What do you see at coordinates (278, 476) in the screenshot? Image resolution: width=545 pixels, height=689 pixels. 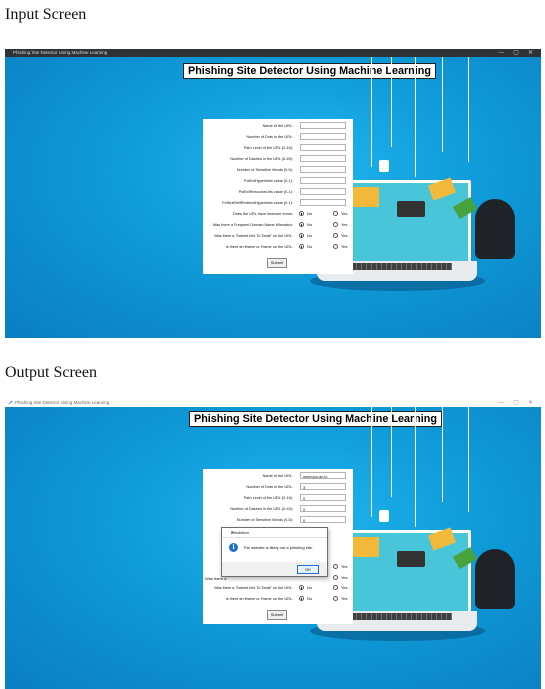 I see `form-row: Name of the URL: www.ipu.ac.in` at bounding box center [278, 476].